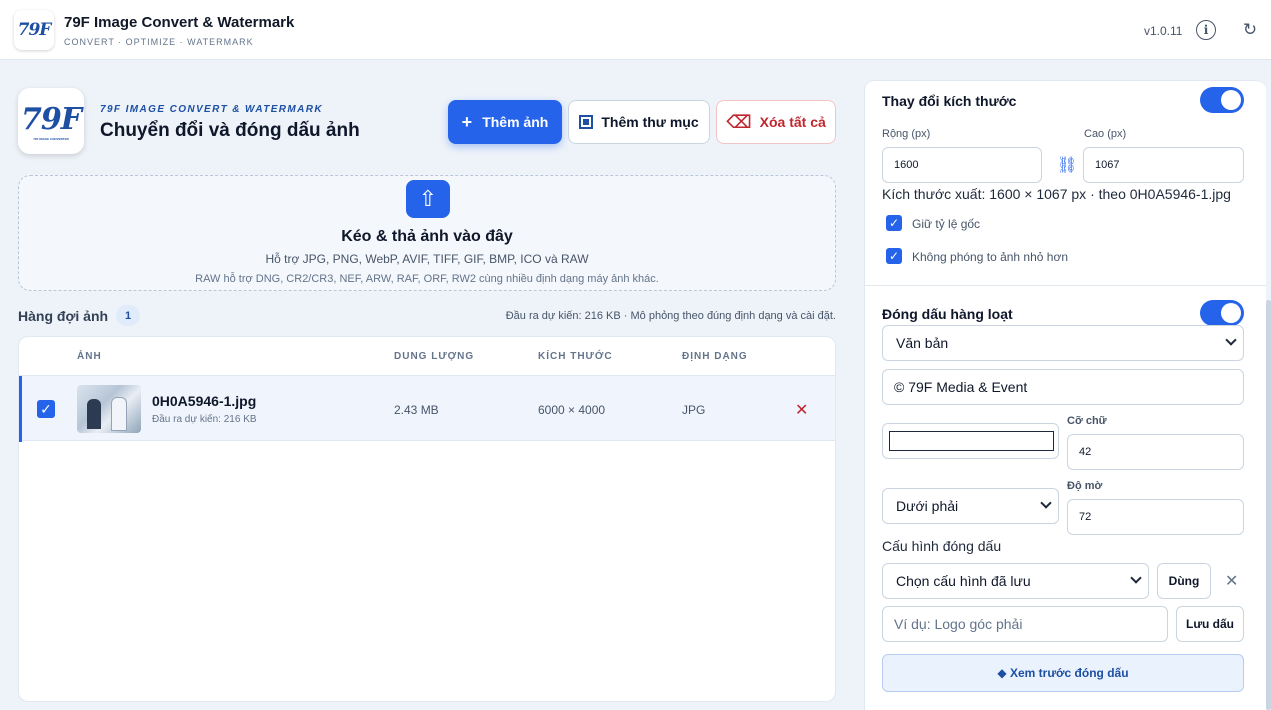  Describe the element at coordinates (179, 22) in the screenshot. I see `app-title: 79F Image Convert & Watermark` at that location.